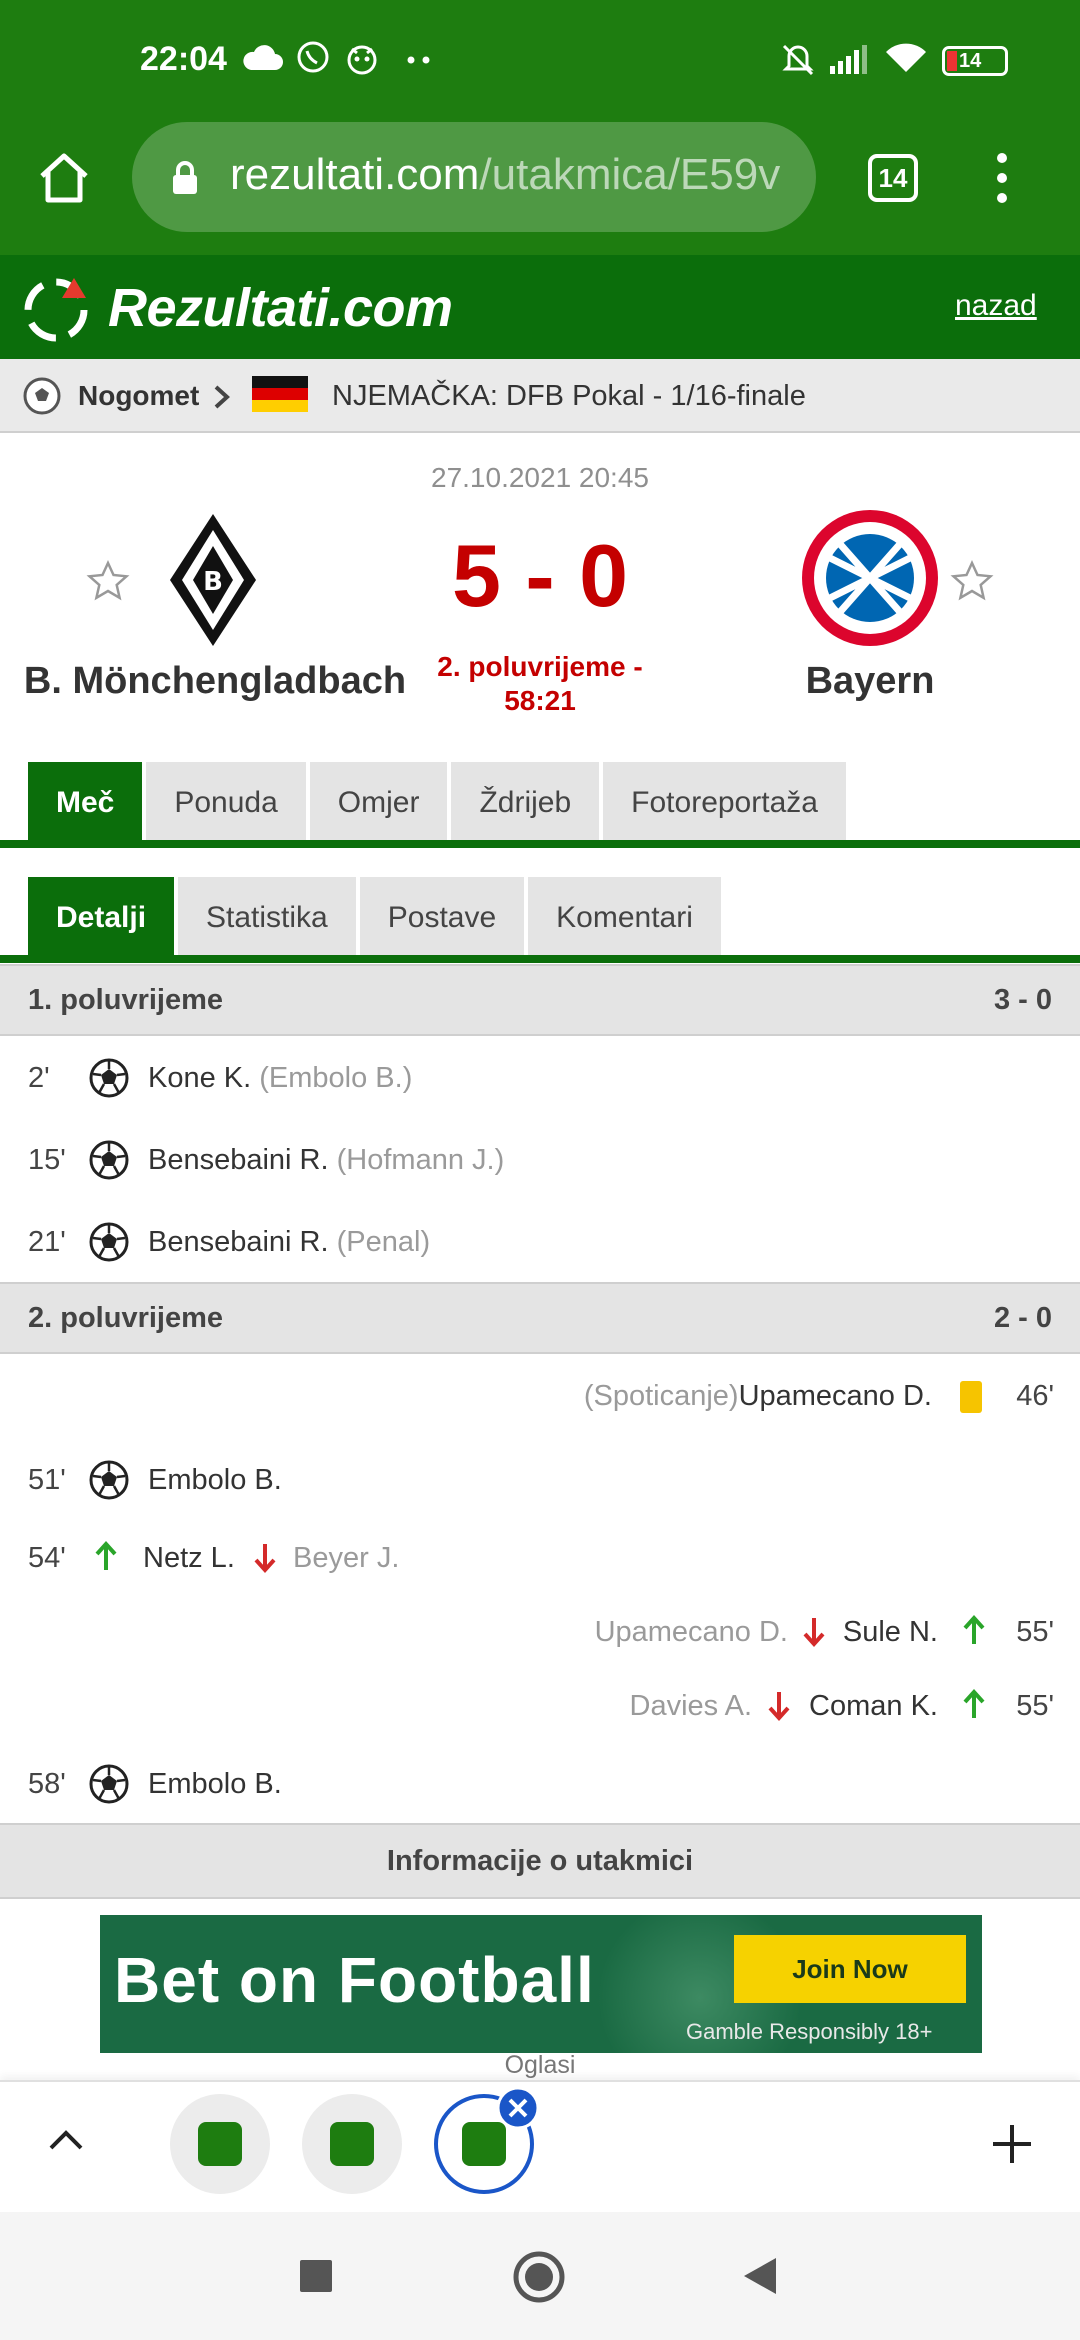  What do you see at coordinates (540, 1318) in the screenshot?
I see `second-half-header: 2. poluvrijeme 2 - 0` at bounding box center [540, 1318].